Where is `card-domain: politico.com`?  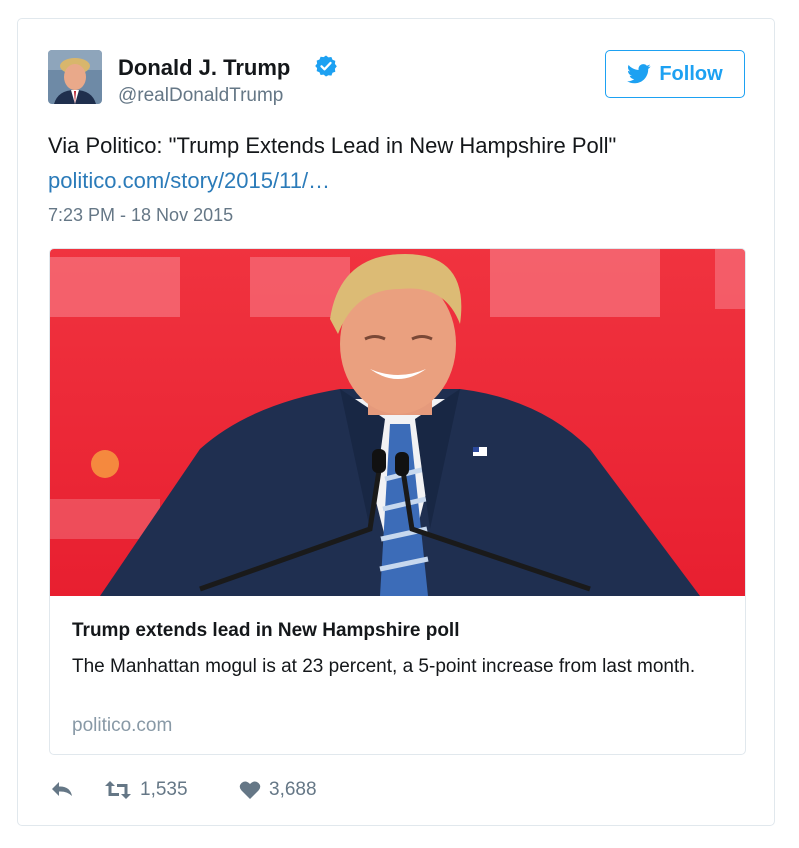 card-domain: politico.com is located at coordinates (122, 725).